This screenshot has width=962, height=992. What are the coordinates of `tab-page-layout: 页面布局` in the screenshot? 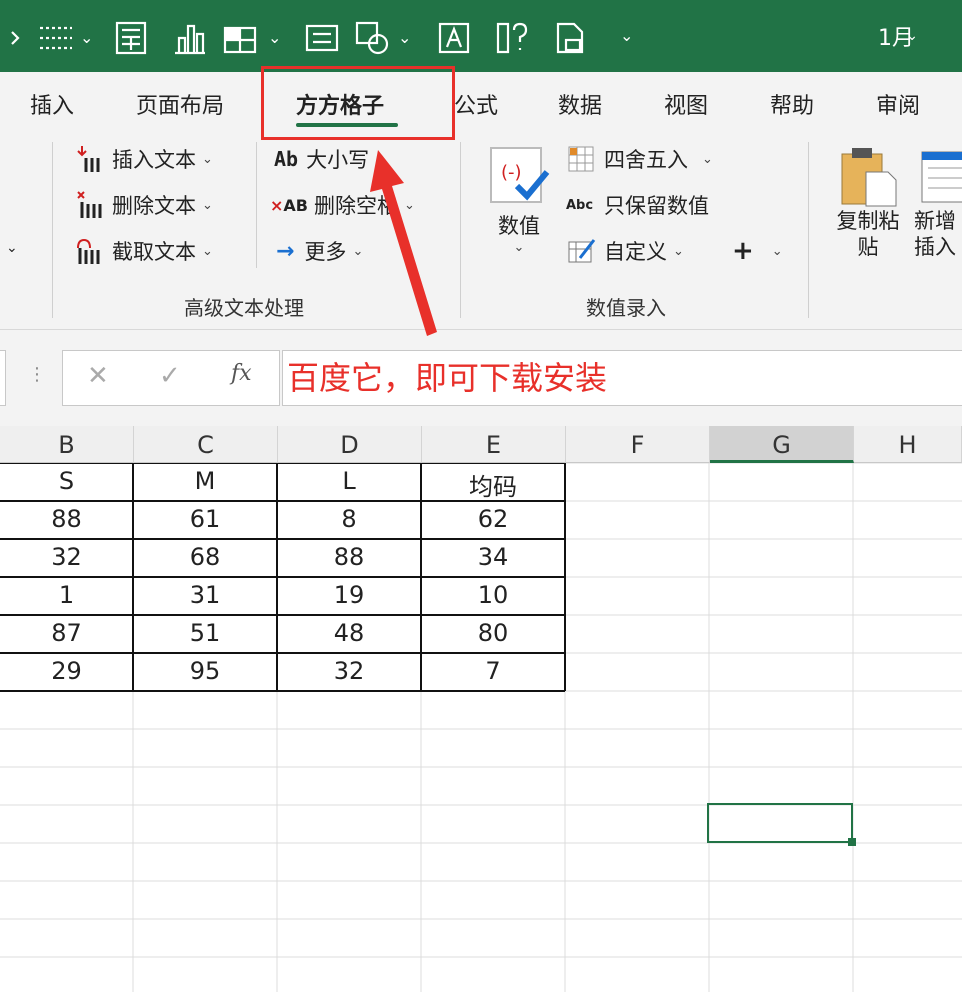 It's located at (180, 104).